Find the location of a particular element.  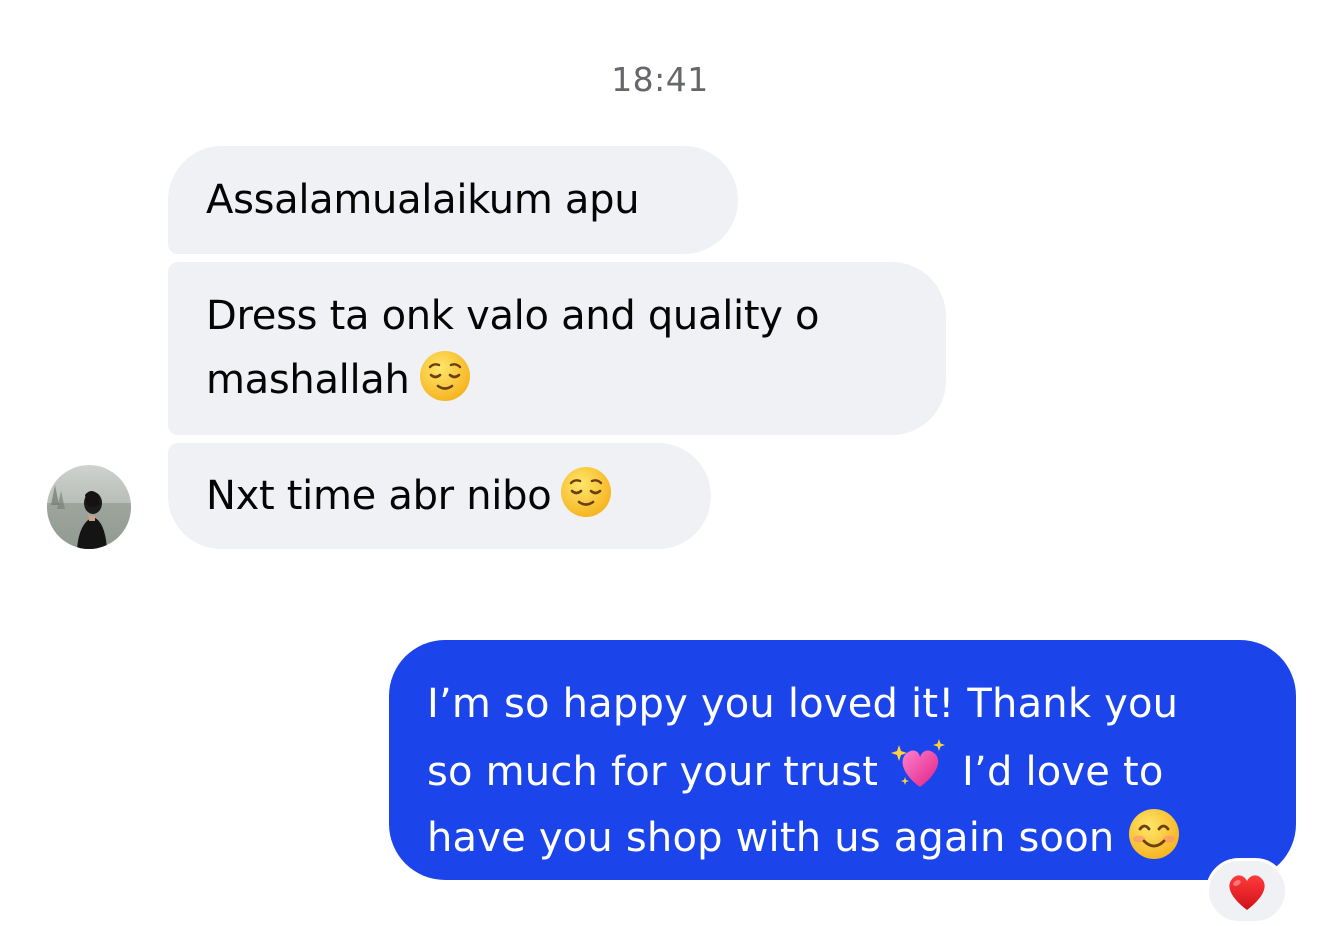

message-timestamp: 18:41 is located at coordinates (660, 79).